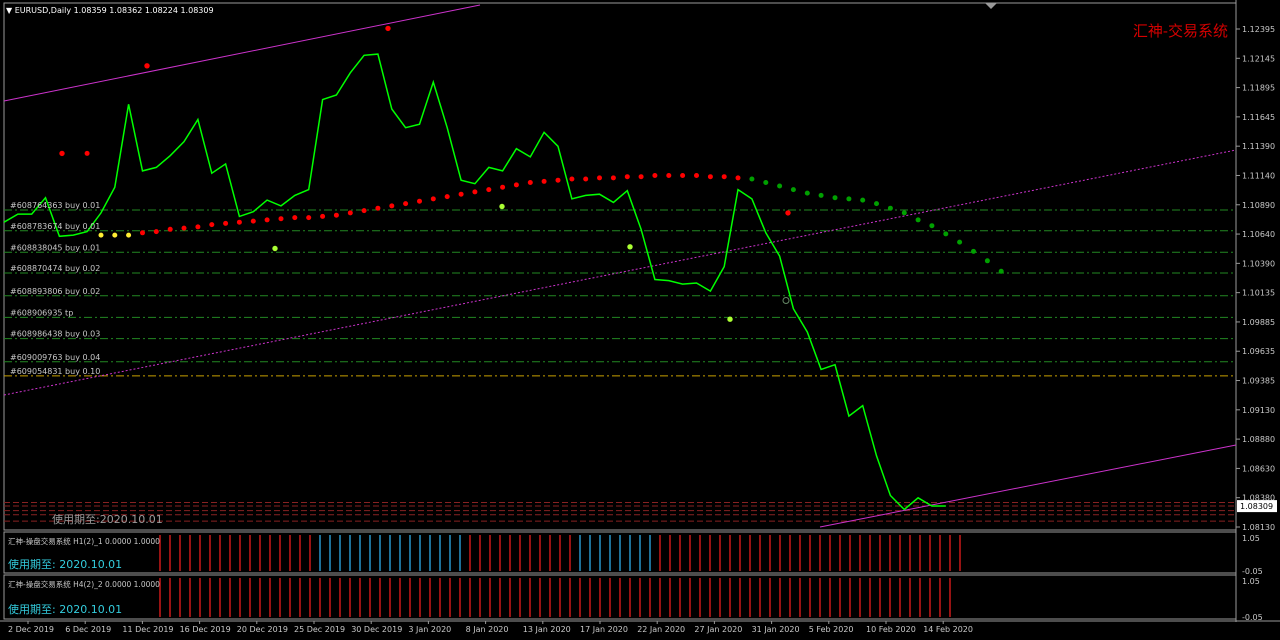 Image resolution: width=1280 pixels, height=640 pixels. I want to click on order-label: #608764363 buy 0.01, so click(55, 205).